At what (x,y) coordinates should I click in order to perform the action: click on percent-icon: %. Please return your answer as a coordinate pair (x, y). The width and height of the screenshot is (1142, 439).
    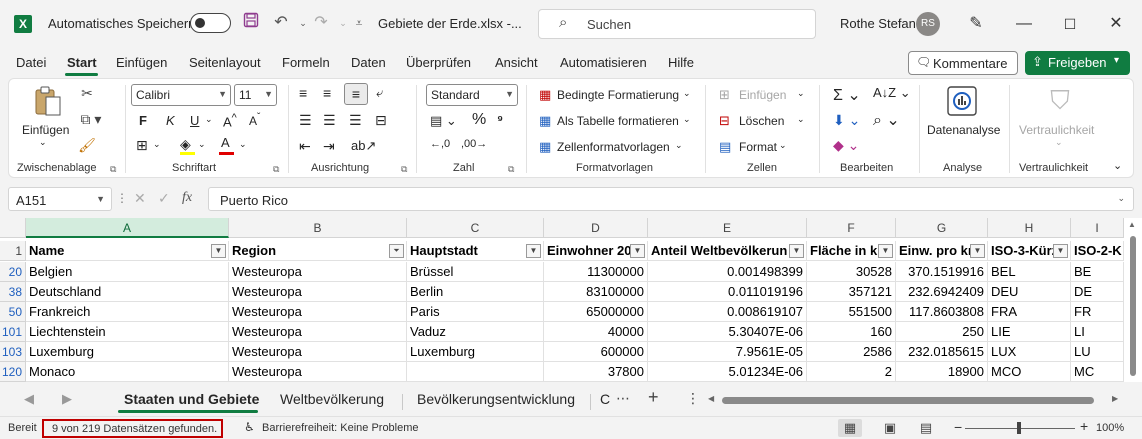
    Looking at the image, I should click on (479, 120).